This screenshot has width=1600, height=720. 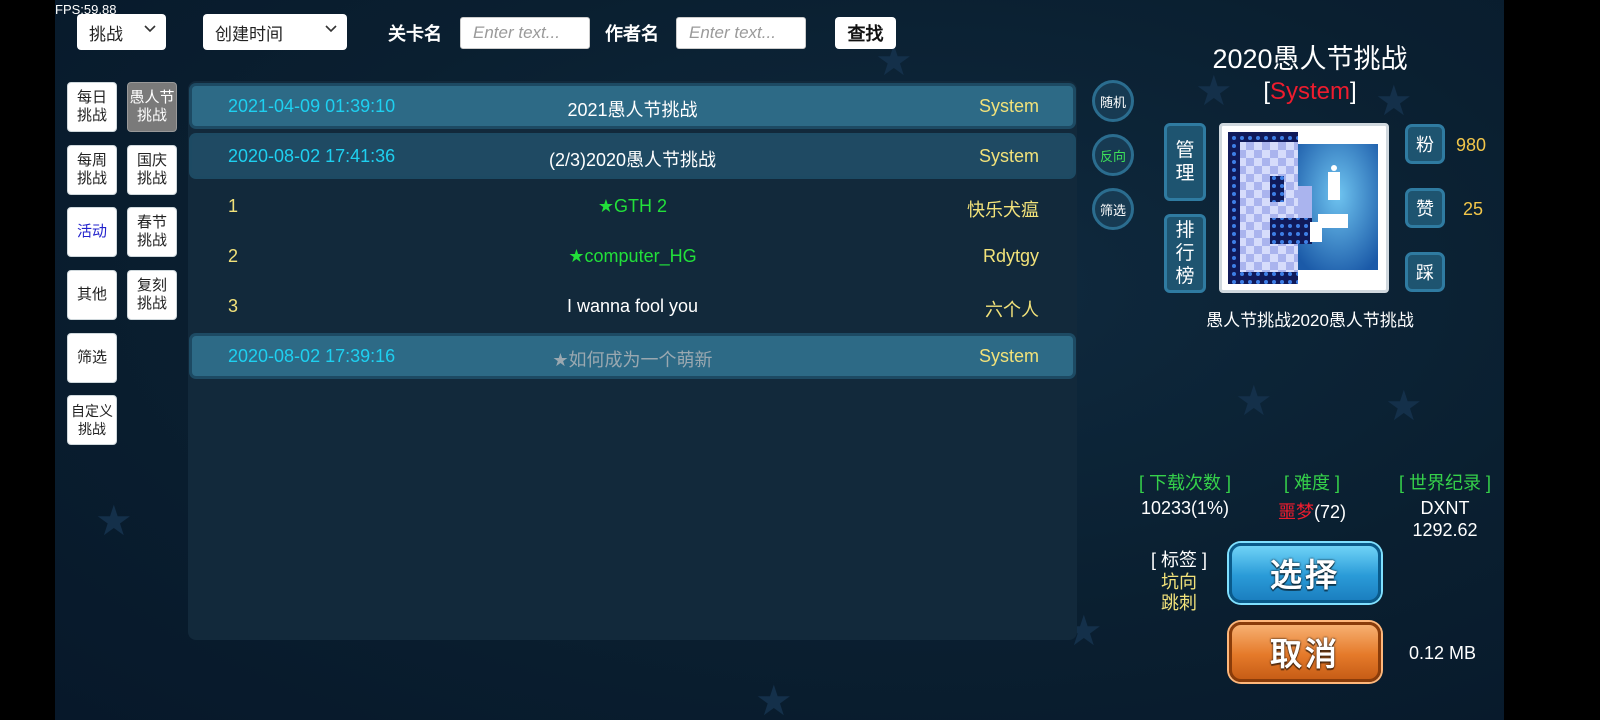 What do you see at coordinates (86, 9) in the screenshot?
I see `fps-counter: FPS:59.88` at bounding box center [86, 9].